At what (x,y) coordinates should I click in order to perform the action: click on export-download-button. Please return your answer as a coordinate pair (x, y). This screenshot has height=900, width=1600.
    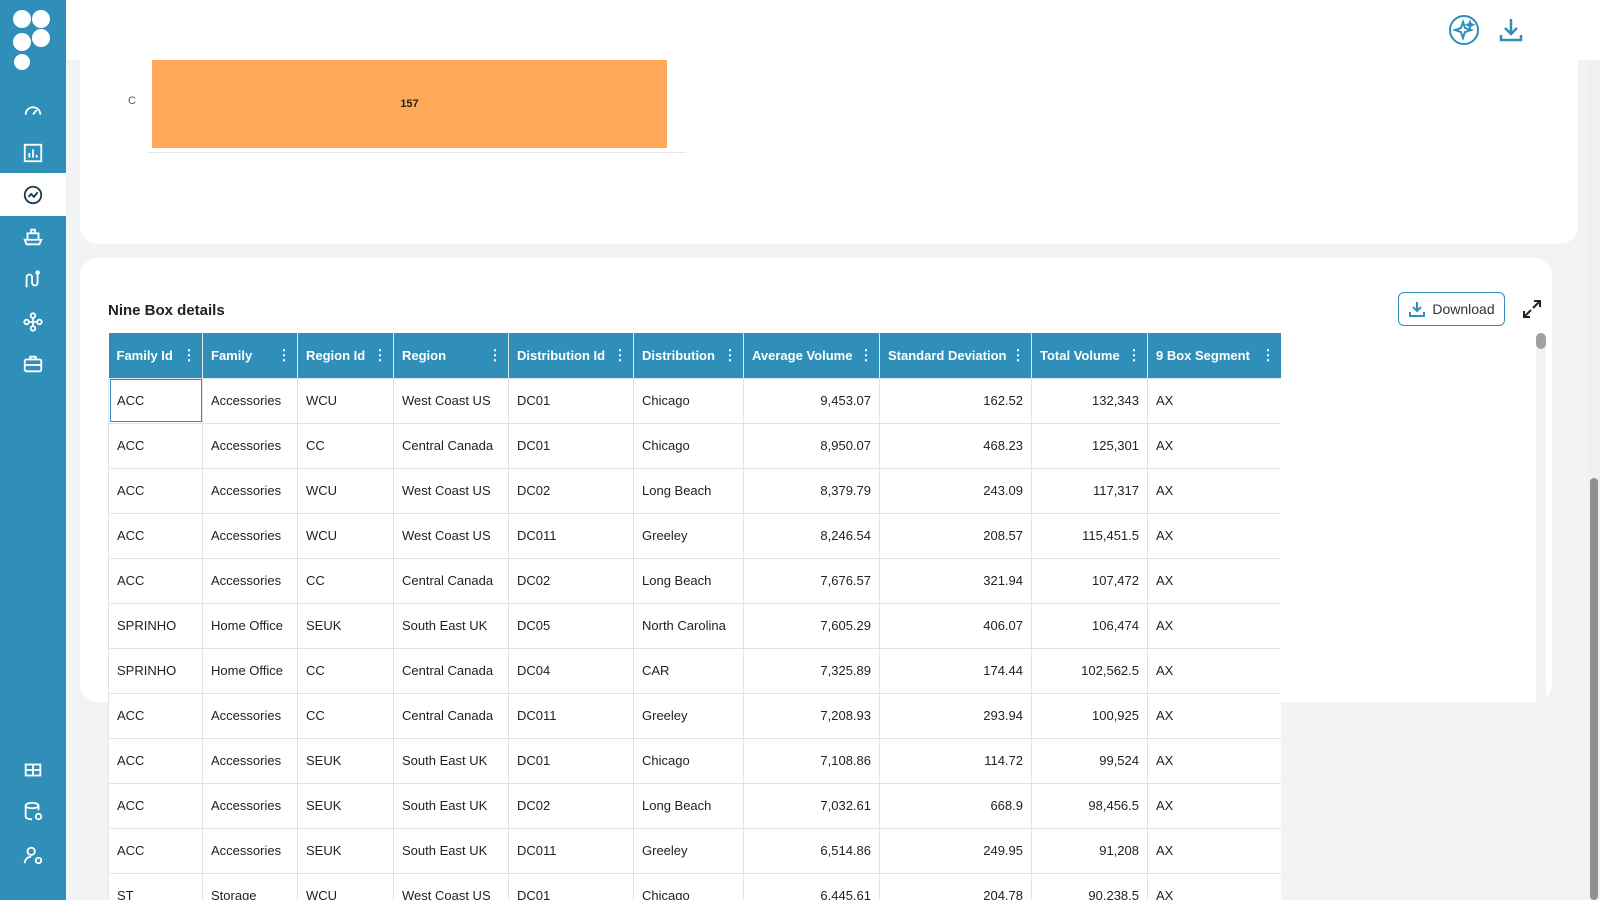
    Looking at the image, I should click on (1511, 30).